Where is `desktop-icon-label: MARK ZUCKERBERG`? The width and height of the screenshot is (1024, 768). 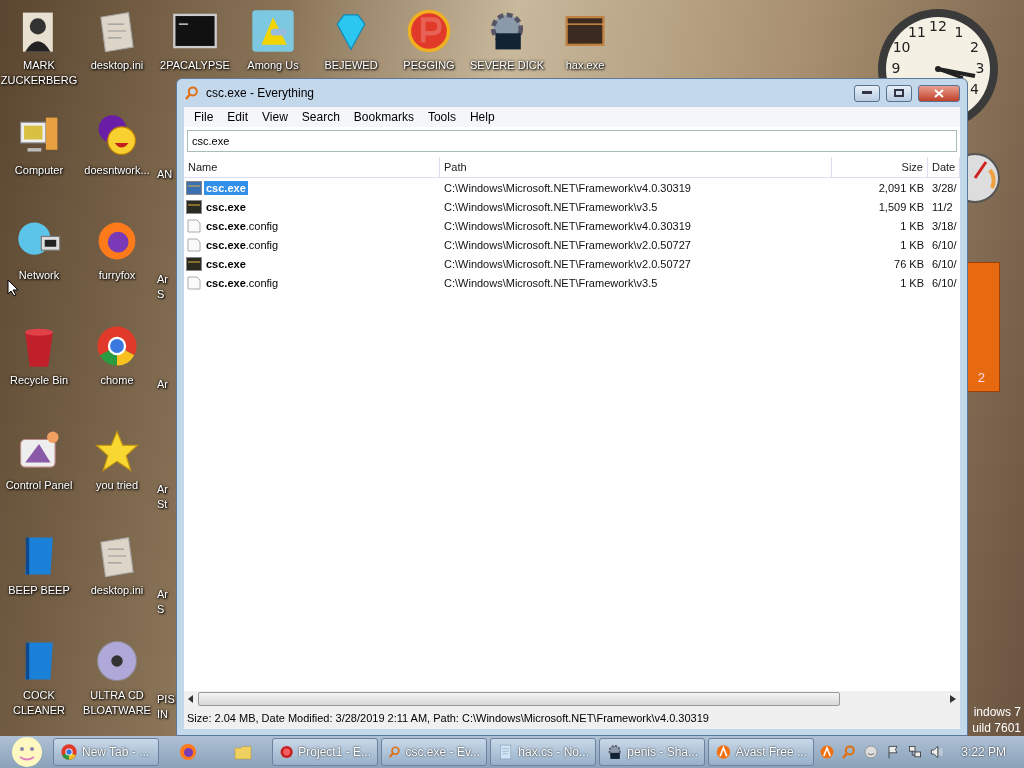 desktop-icon-label: MARK ZUCKERBERG is located at coordinates (39, 73).